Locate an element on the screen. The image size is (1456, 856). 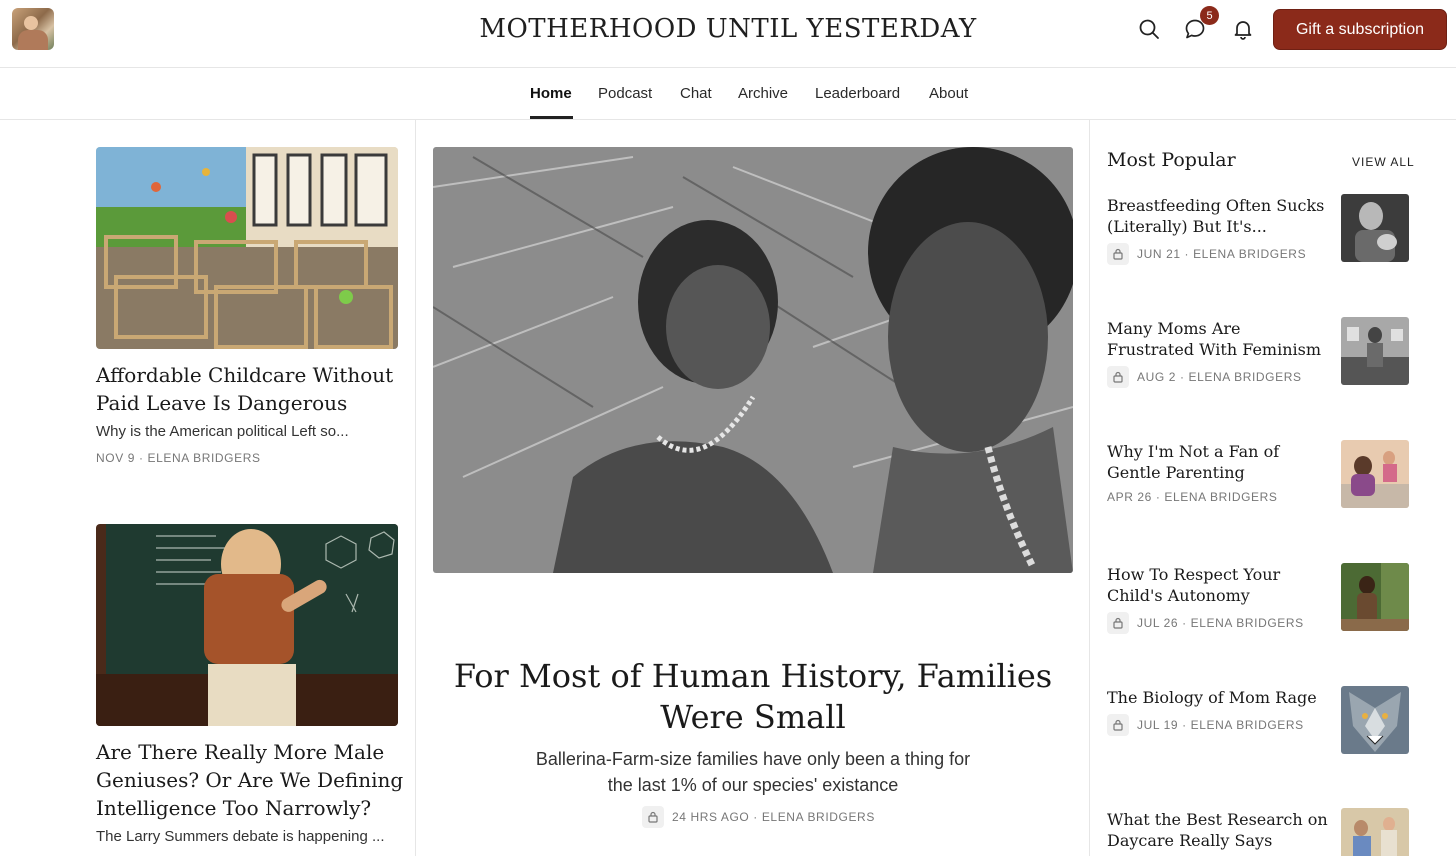
search-icon is located at coordinates (1149, 29).